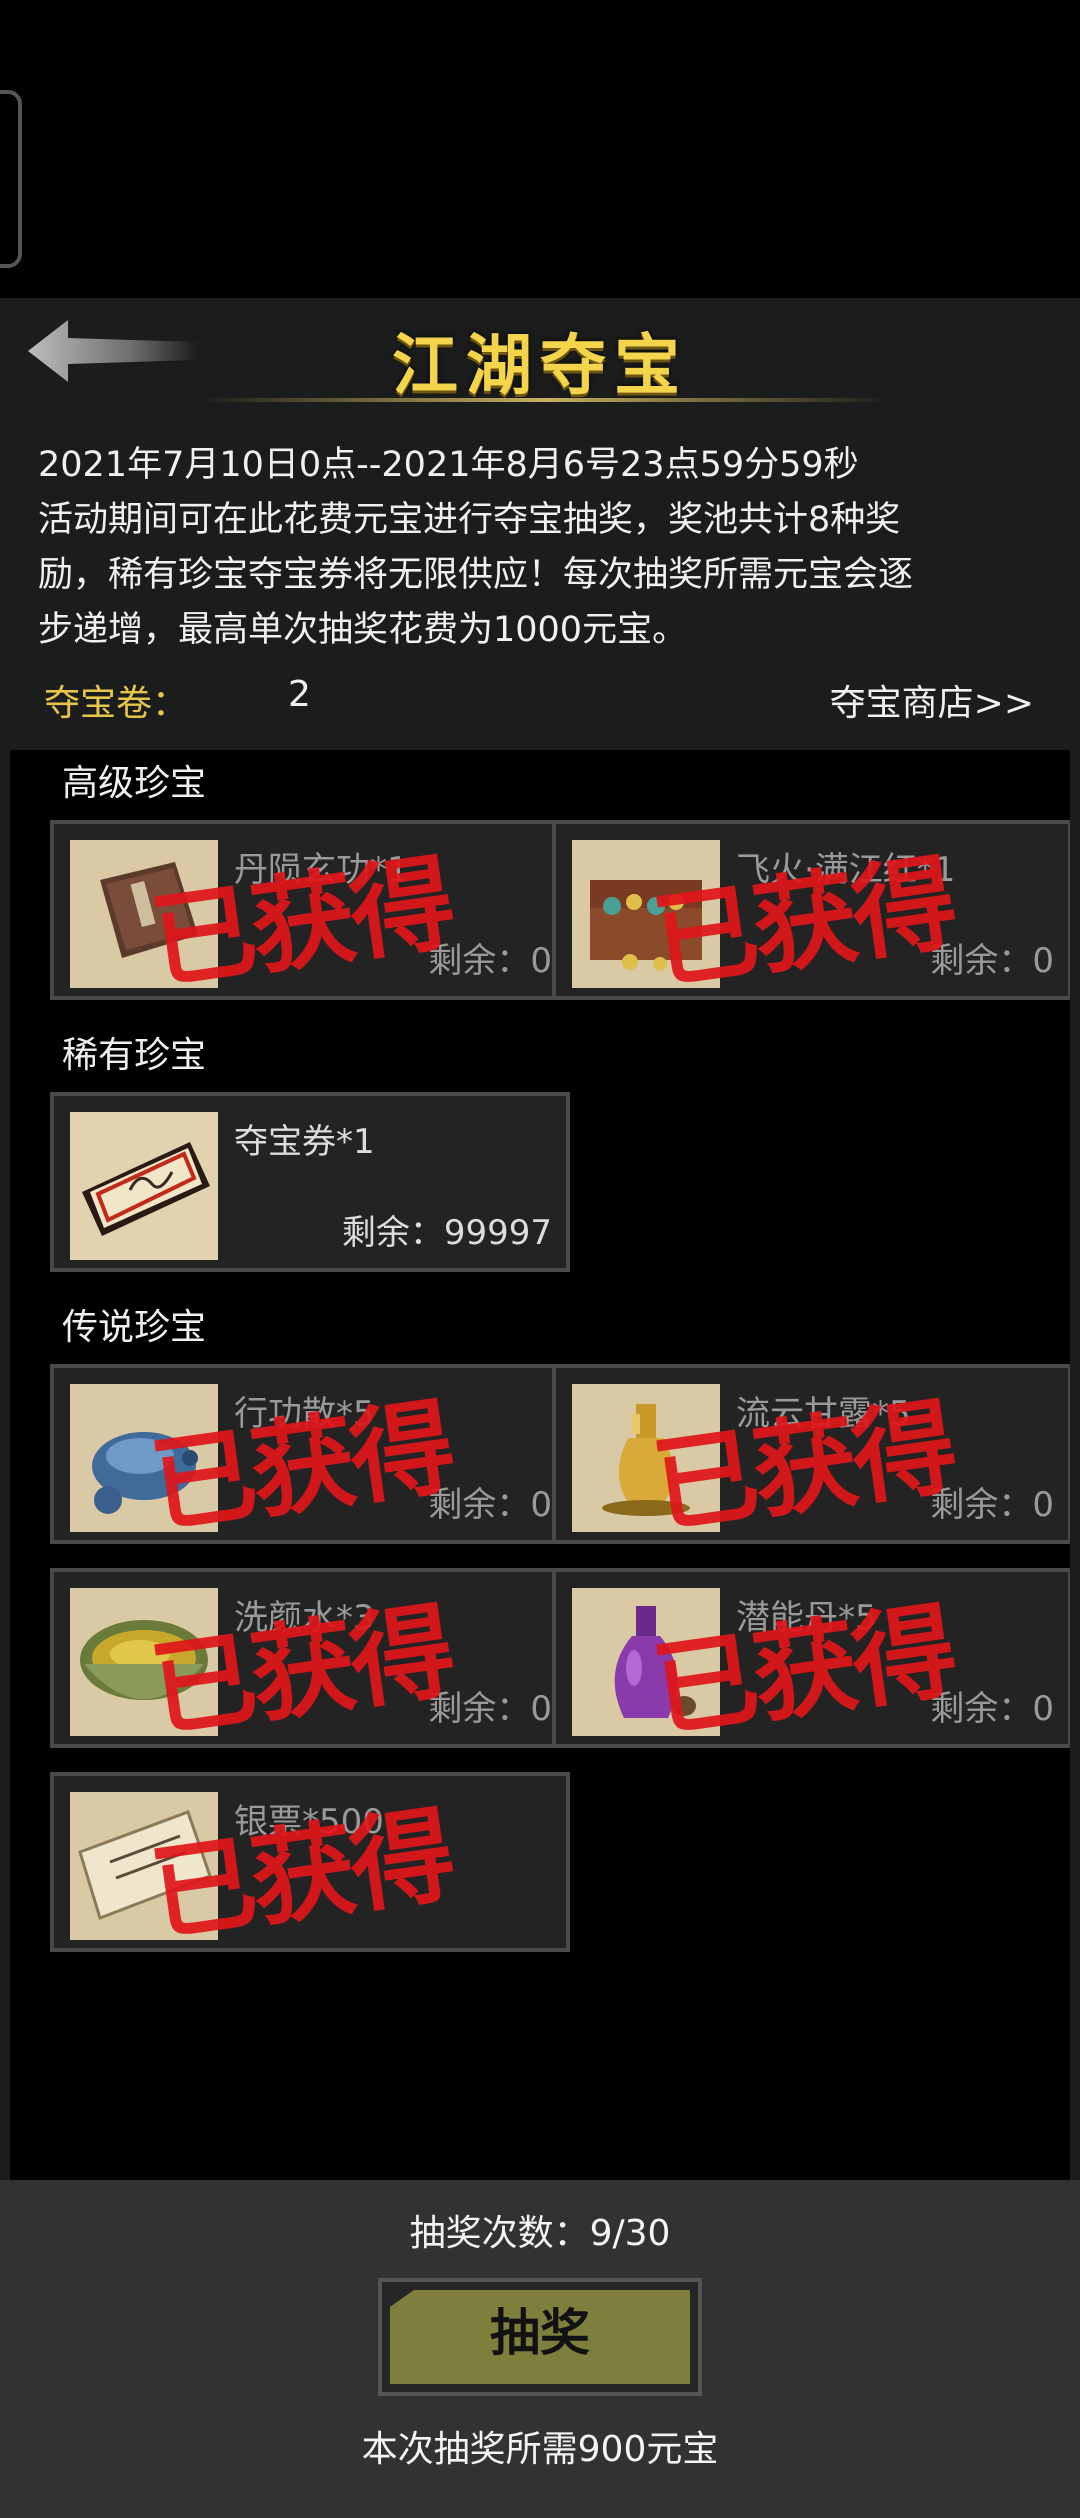 The height and width of the screenshot is (2518, 1080). What do you see at coordinates (540, 2449) in the screenshot?
I see `draw-cost-note: 本次抽奖所需900元宝` at bounding box center [540, 2449].